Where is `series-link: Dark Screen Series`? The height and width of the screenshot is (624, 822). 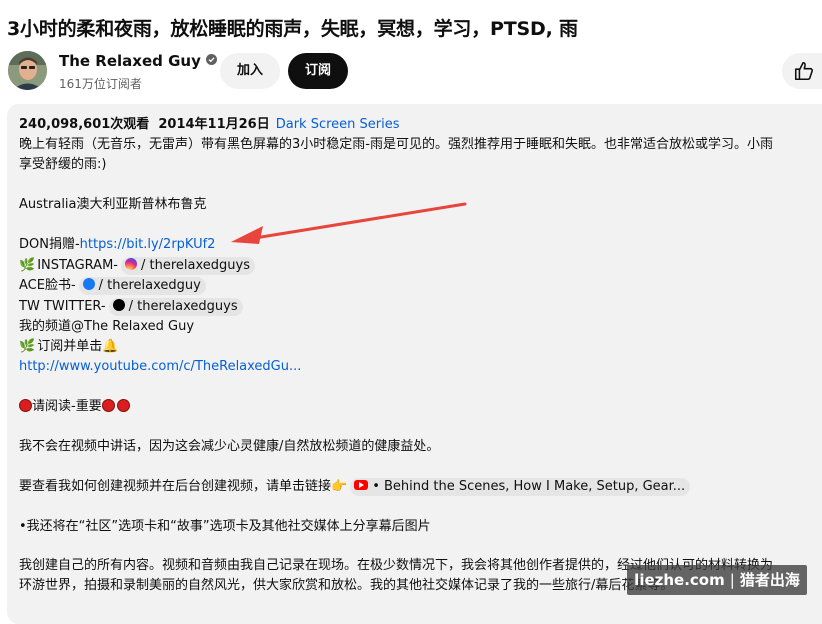 series-link: Dark Screen Series is located at coordinates (338, 124).